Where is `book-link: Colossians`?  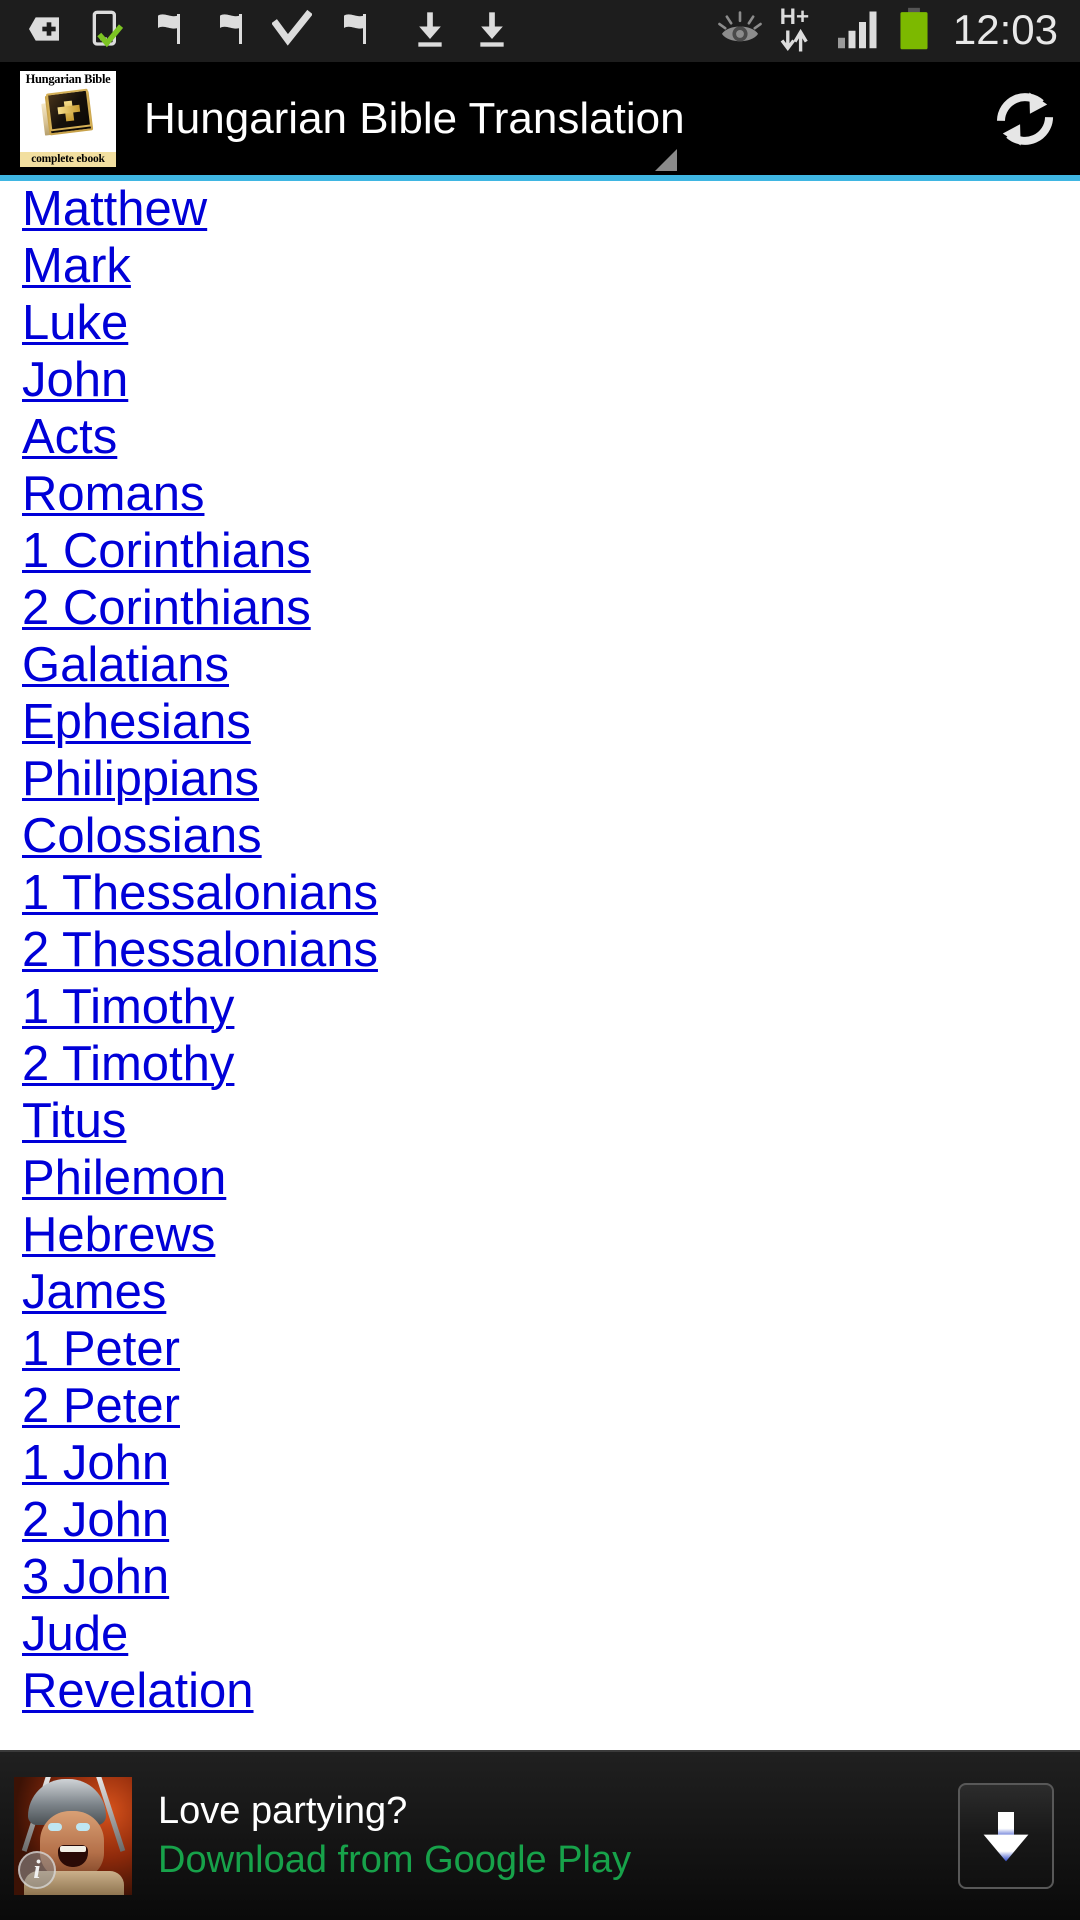 book-link: Colossians is located at coordinates (142, 836).